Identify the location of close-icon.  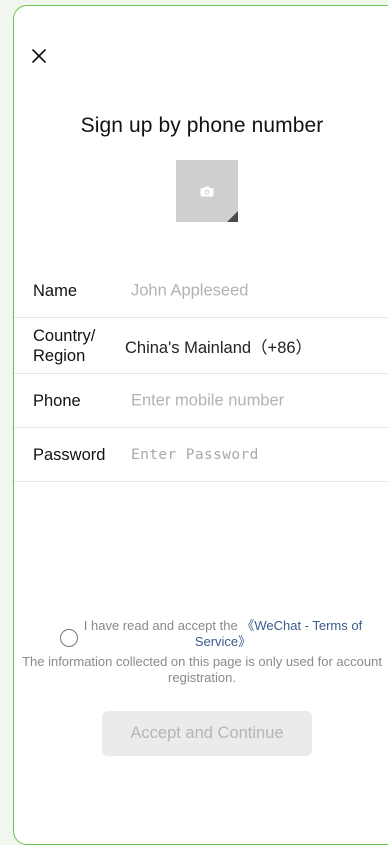
(39, 56).